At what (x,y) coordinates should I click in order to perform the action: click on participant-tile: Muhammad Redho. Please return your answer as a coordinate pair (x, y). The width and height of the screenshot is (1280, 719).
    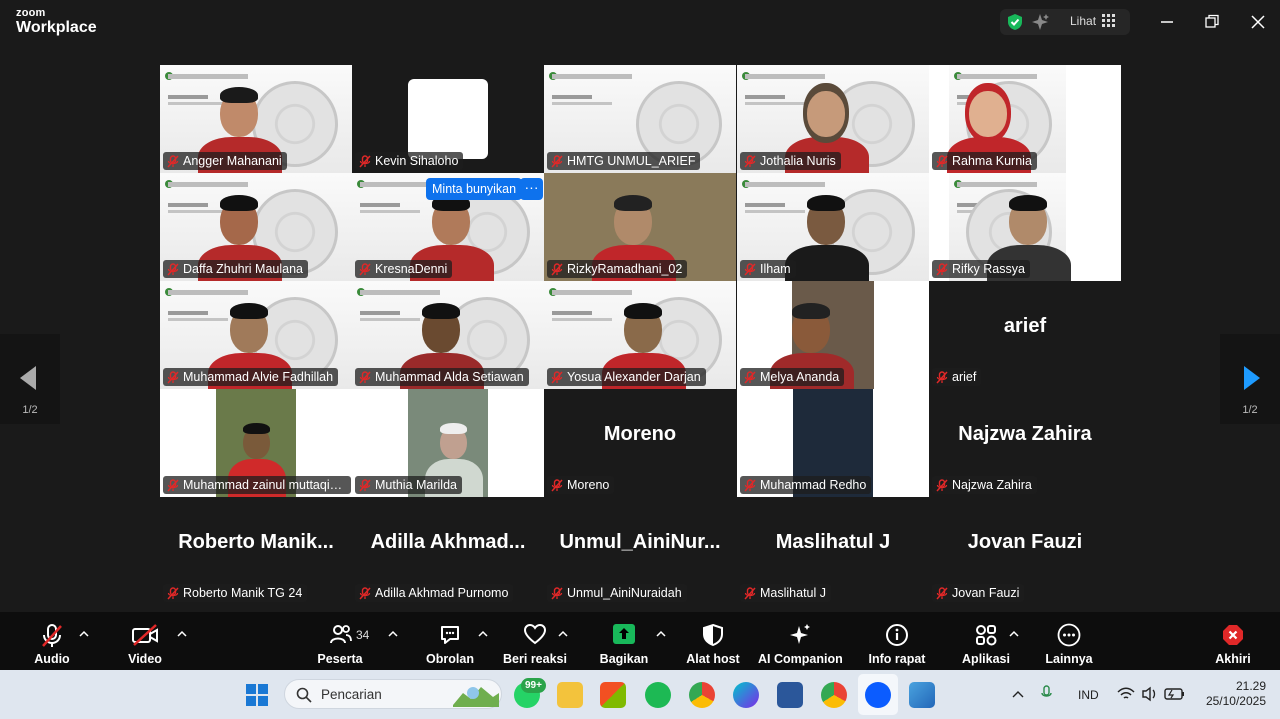
    Looking at the image, I should click on (833, 443).